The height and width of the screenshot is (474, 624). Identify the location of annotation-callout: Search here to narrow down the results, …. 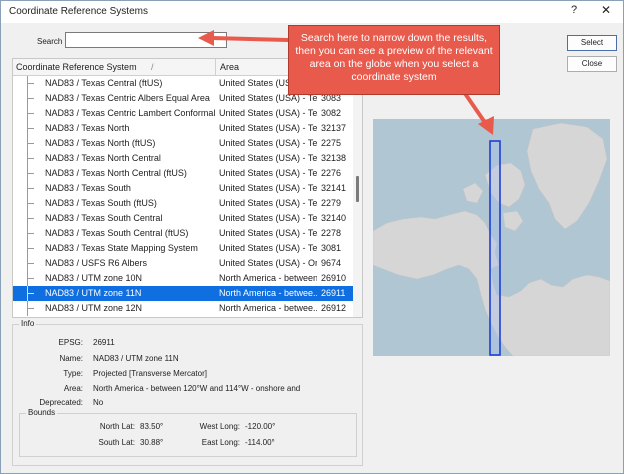
(394, 60).